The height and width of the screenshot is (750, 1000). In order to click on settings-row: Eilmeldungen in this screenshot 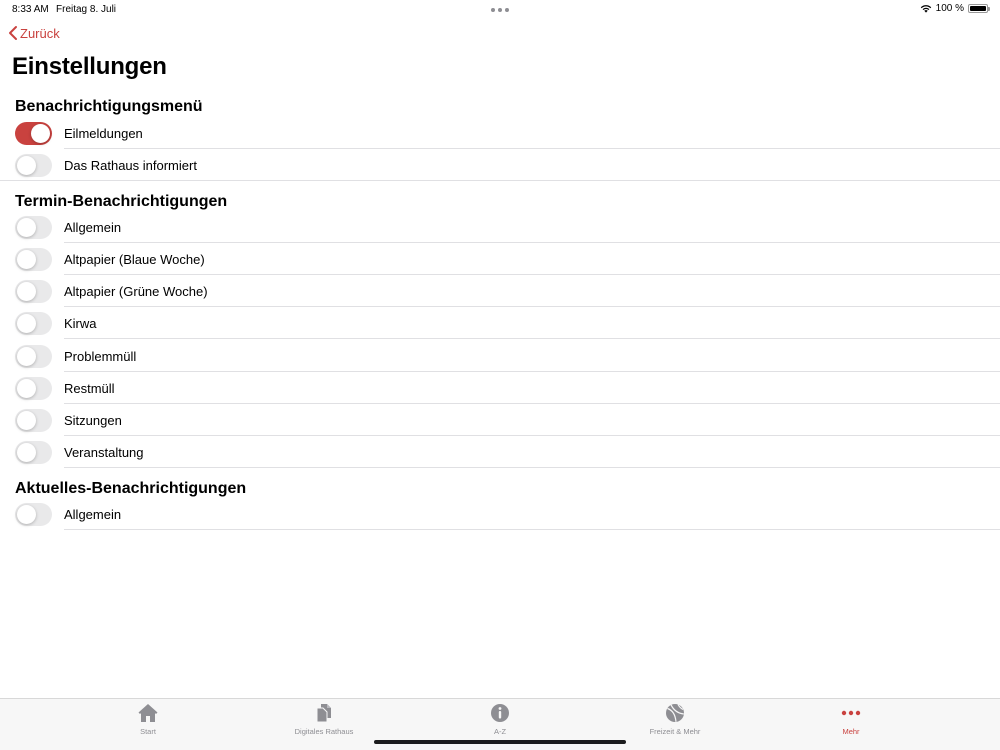, I will do `click(500, 133)`.